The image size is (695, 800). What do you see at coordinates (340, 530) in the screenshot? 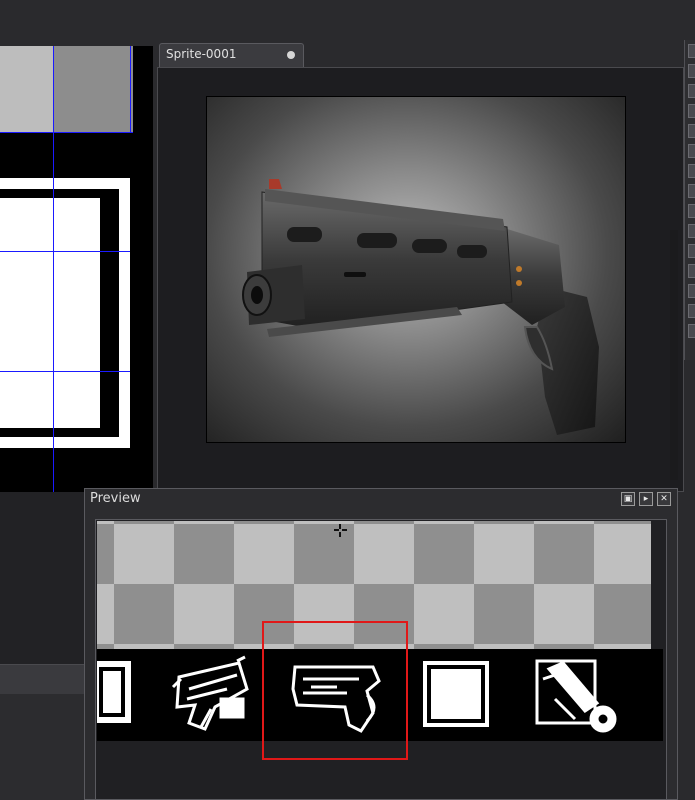
I see `crosshair-icon` at bounding box center [340, 530].